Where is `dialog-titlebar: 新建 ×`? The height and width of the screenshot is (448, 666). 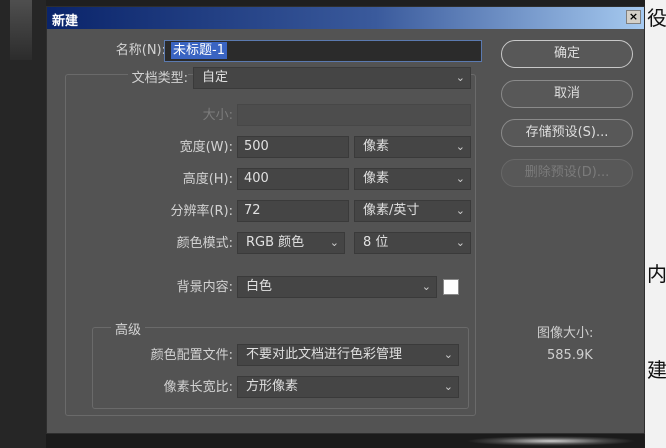 dialog-titlebar: 新建 × is located at coordinates (345, 18).